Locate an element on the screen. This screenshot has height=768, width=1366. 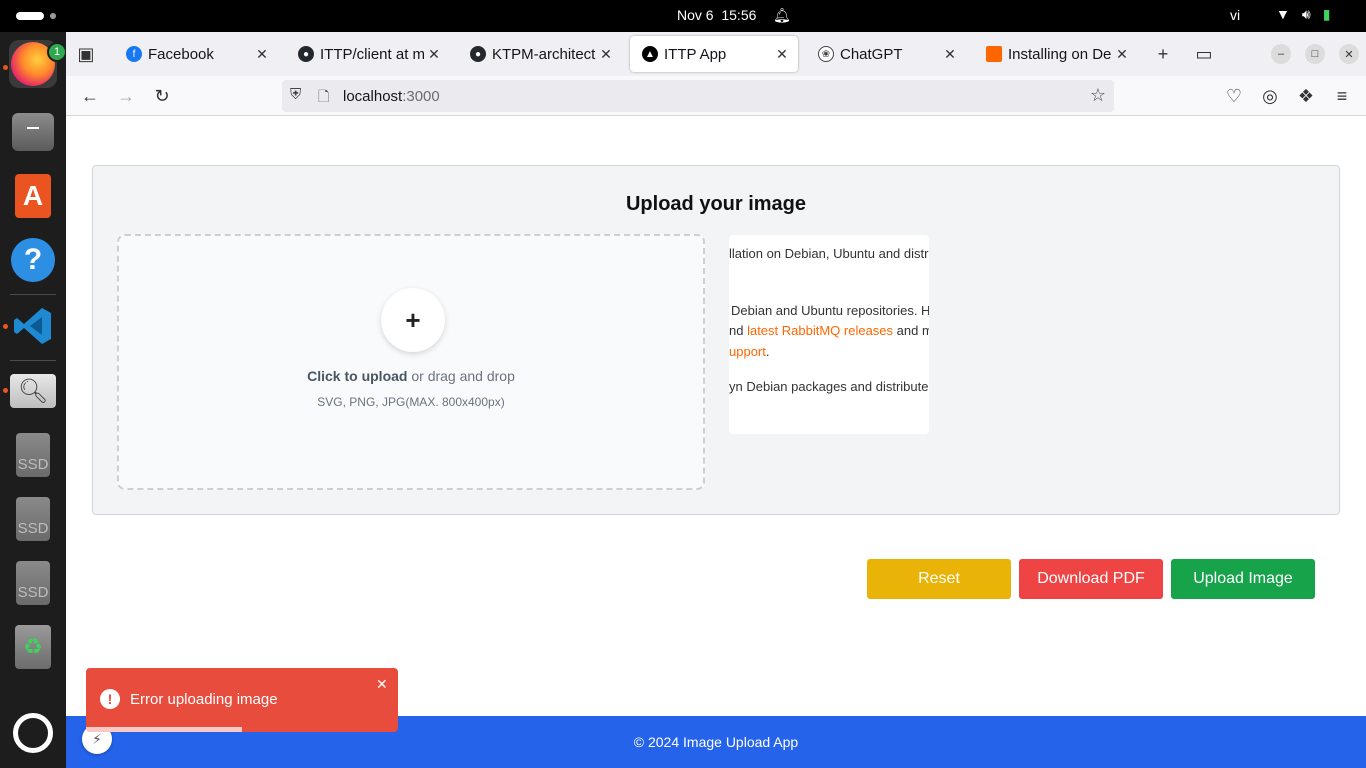
activities-indicator is located at coordinates (36, 16).